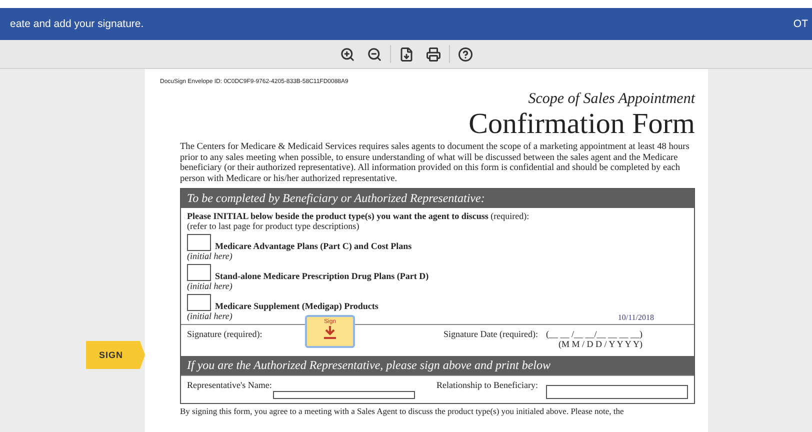  What do you see at coordinates (273, 226) in the screenshot?
I see `instruction-note: (refer to last page for product type descriptions)` at bounding box center [273, 226].